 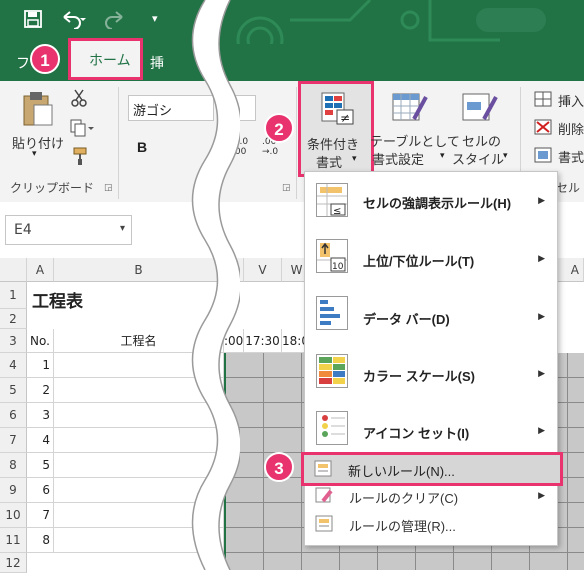 I want to click on data-bar-icon, so click(x=332, y=313).